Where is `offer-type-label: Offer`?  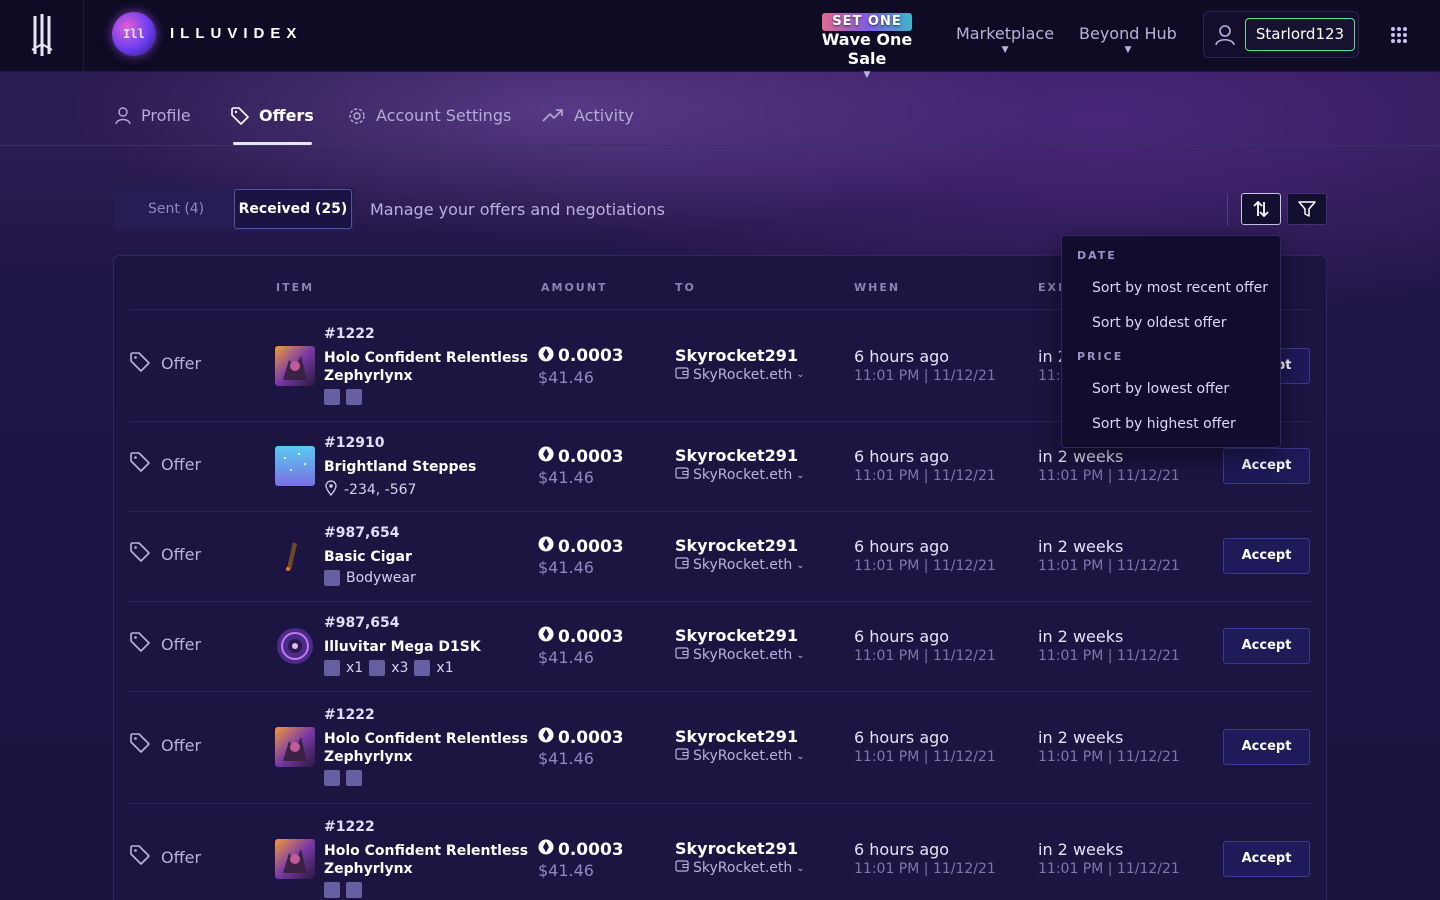 offer-type-label: Offer is located at coordinates (181, 745).